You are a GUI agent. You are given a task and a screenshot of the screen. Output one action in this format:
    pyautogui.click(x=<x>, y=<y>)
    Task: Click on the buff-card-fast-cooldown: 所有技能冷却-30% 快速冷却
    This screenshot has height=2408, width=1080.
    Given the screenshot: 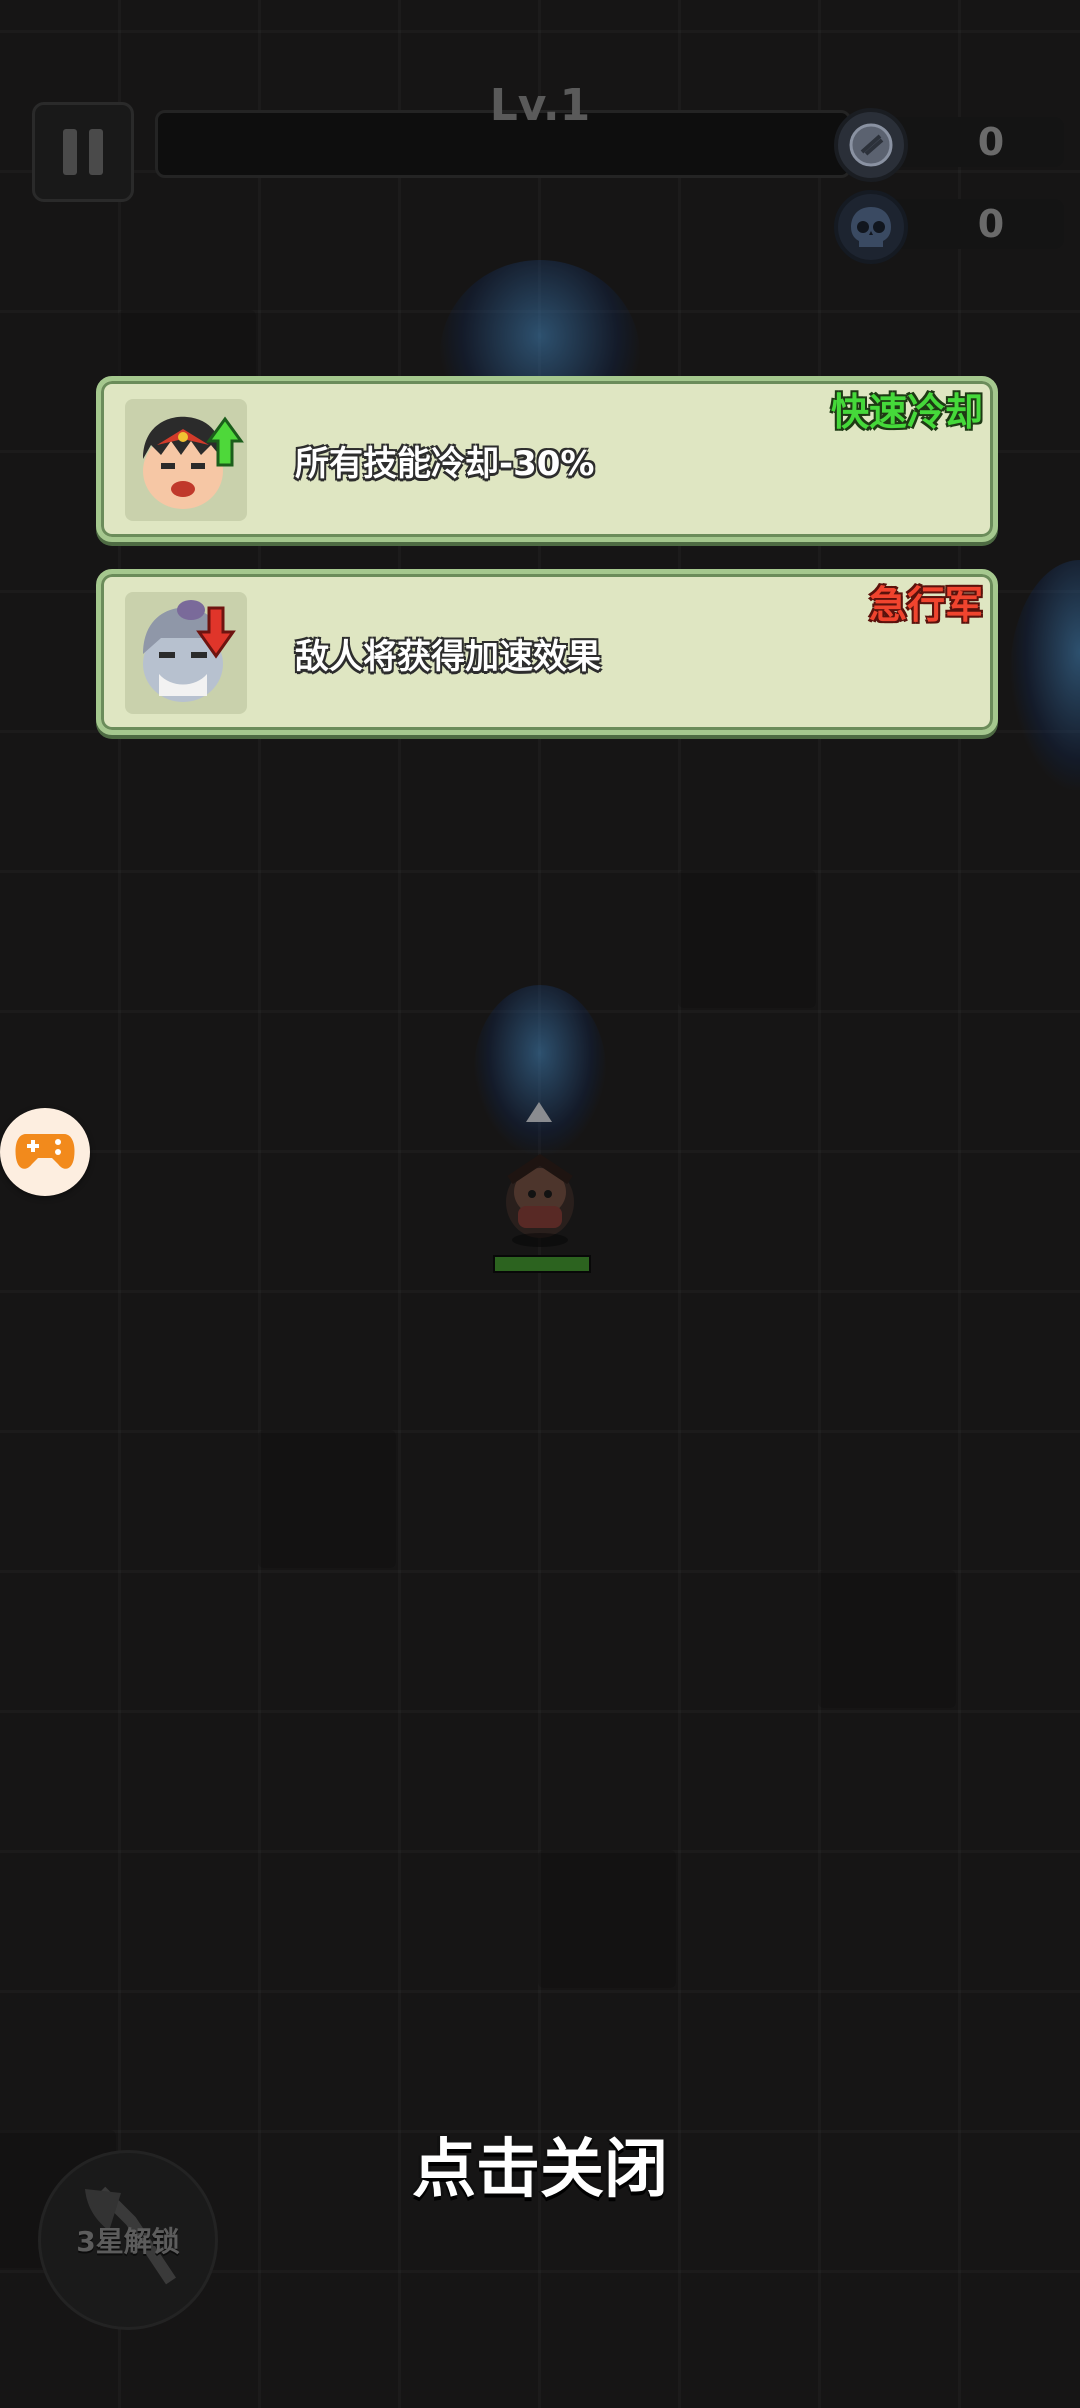 What is the action you would take?
    pyautogui.click(x=547, y=459)
    